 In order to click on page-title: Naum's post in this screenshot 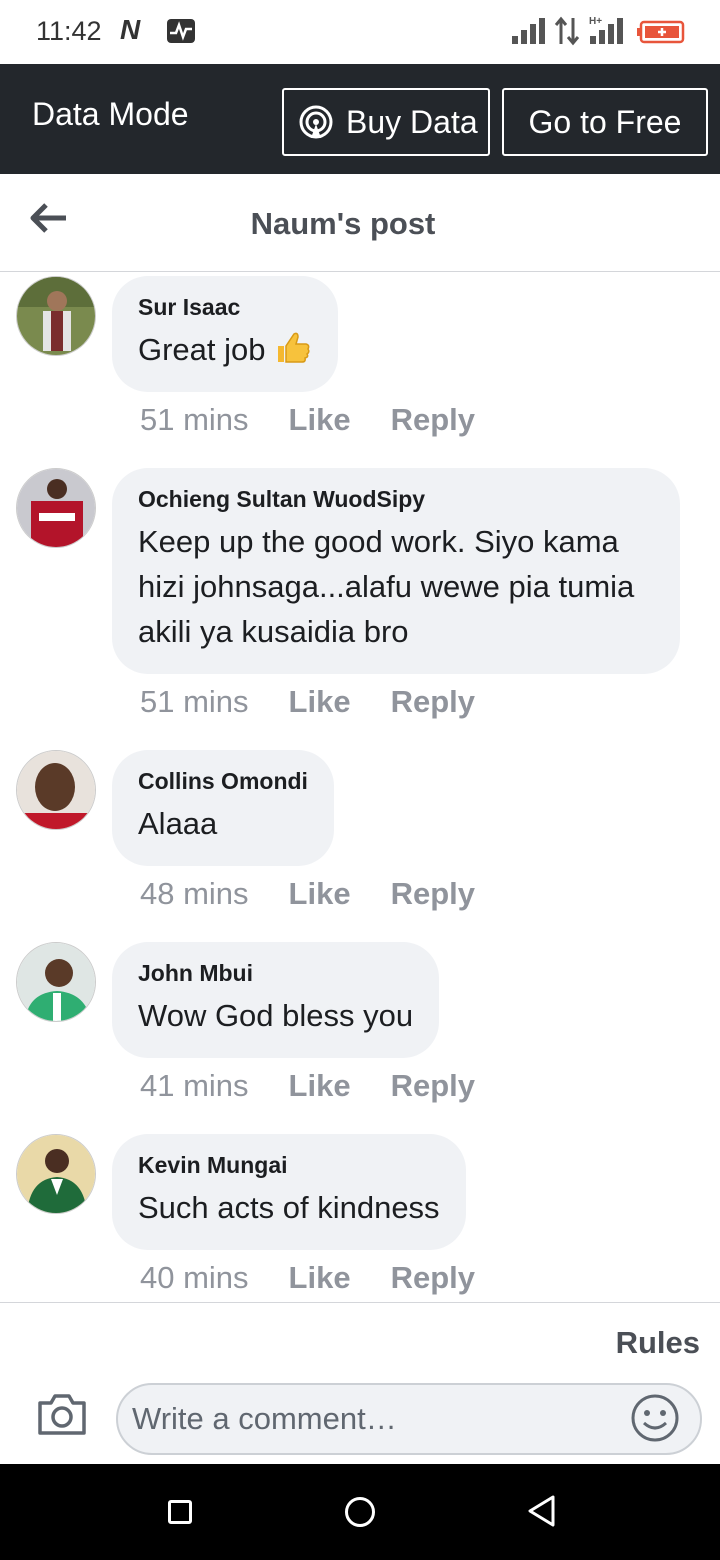, I will do `click(343, 223)`.